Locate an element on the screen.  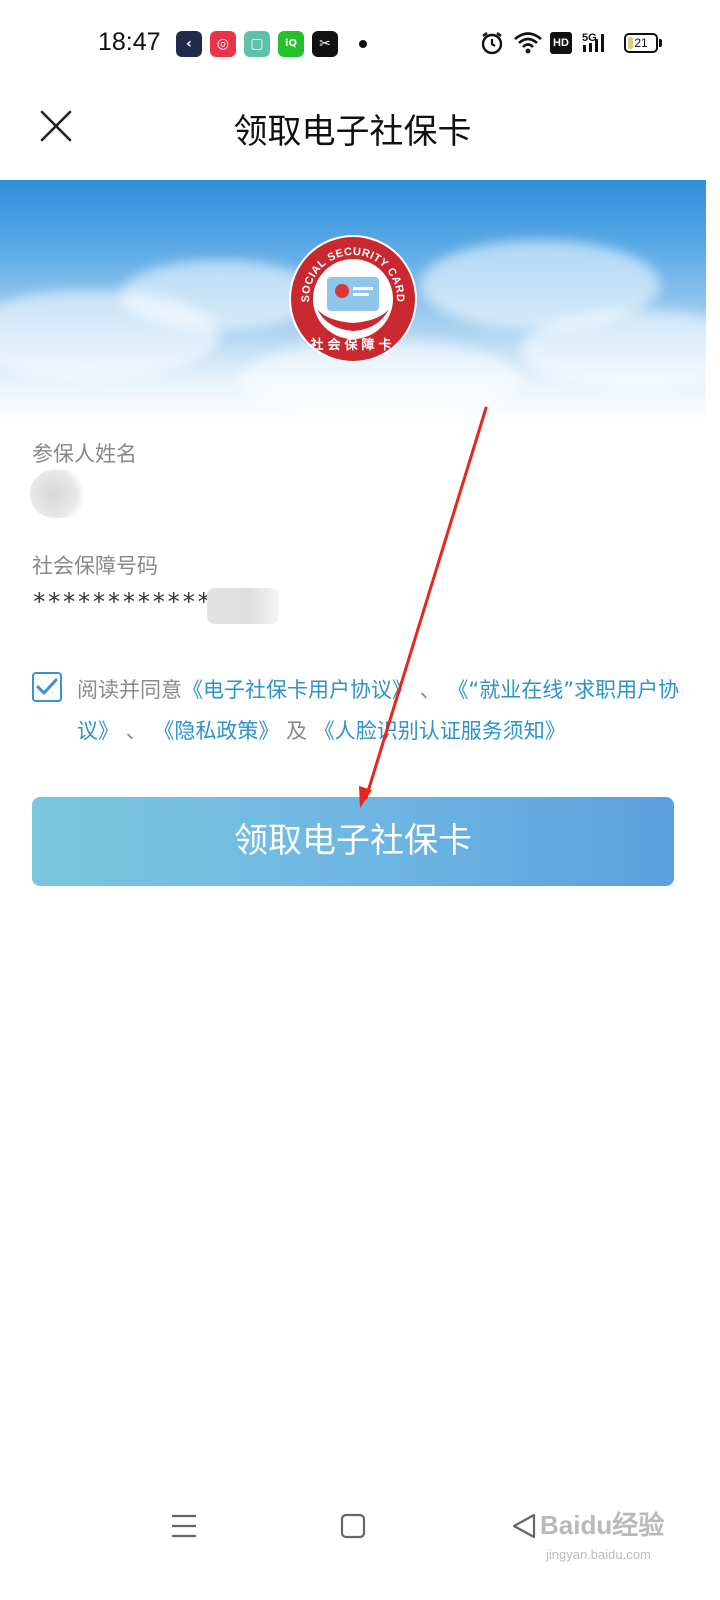
id-value-redacted is located at coordinates (243, 606).